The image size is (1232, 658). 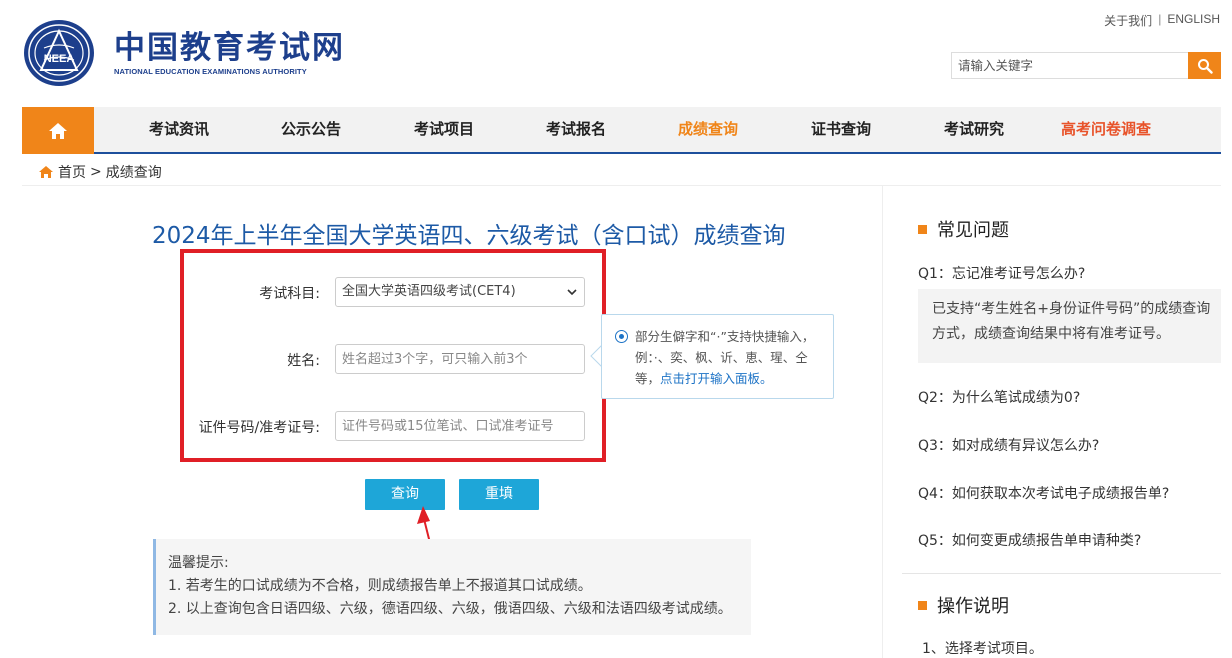 What do you see at coordinates (1001, 273) in the screenshot?
I see `faq-question-1: Q1：忘记准考证号怎么办?` at bounding box center [1001, 273].